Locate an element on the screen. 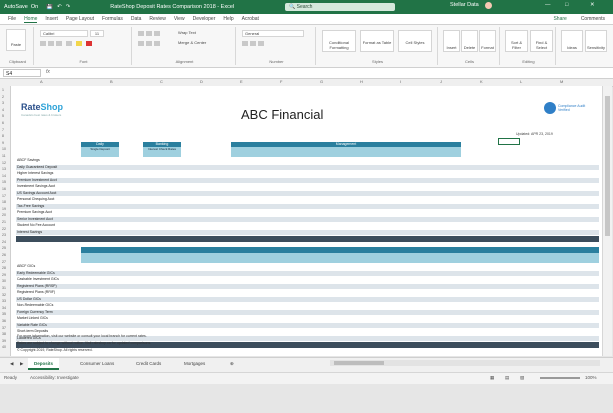 The height and width of the screenshot is (413, 613). number-format-select: General is located at coordinates (273, 33).